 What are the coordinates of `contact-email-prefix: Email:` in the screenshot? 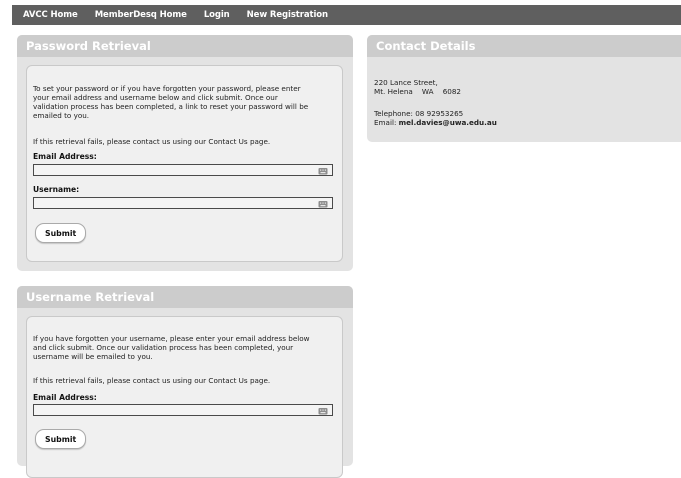 It's located at (386, 122).